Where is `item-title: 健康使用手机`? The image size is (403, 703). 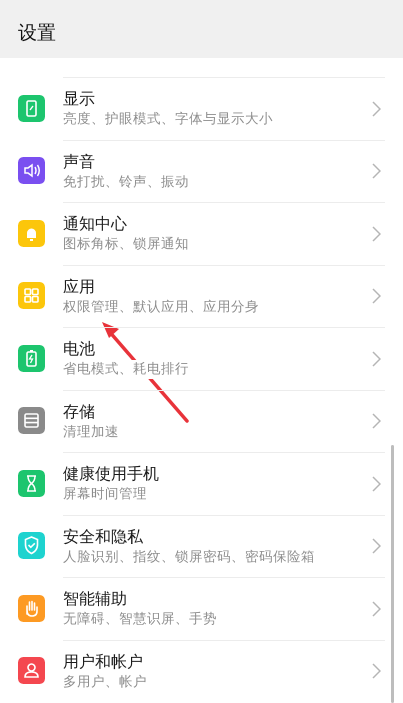 item-title: 健康使用手机 is located at coordinates (111, 473).